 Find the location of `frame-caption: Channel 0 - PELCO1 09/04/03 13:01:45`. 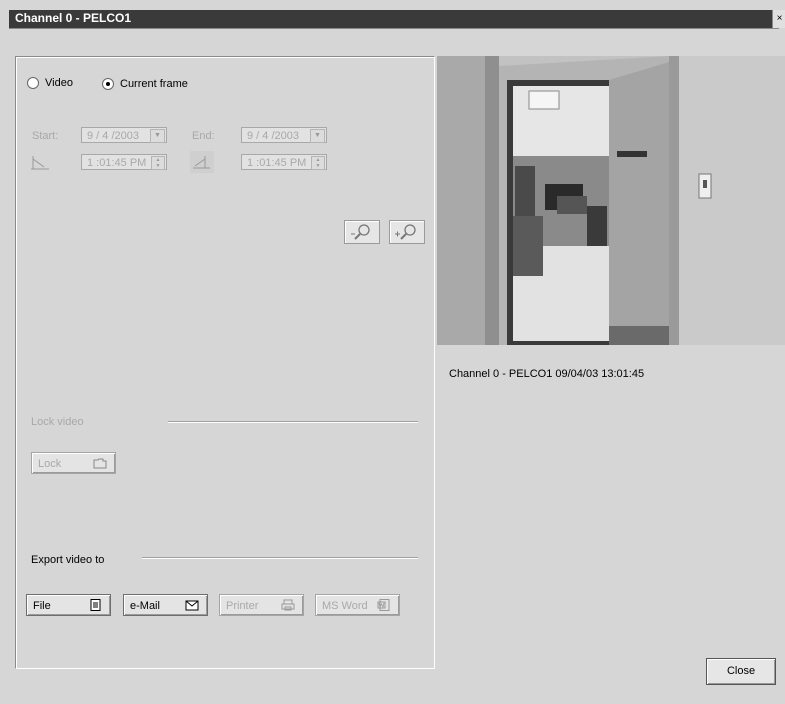

frame-caption: Channel 0 - PELCO1 09/04/03 13:01:45 is located at coordinates (547, 374).